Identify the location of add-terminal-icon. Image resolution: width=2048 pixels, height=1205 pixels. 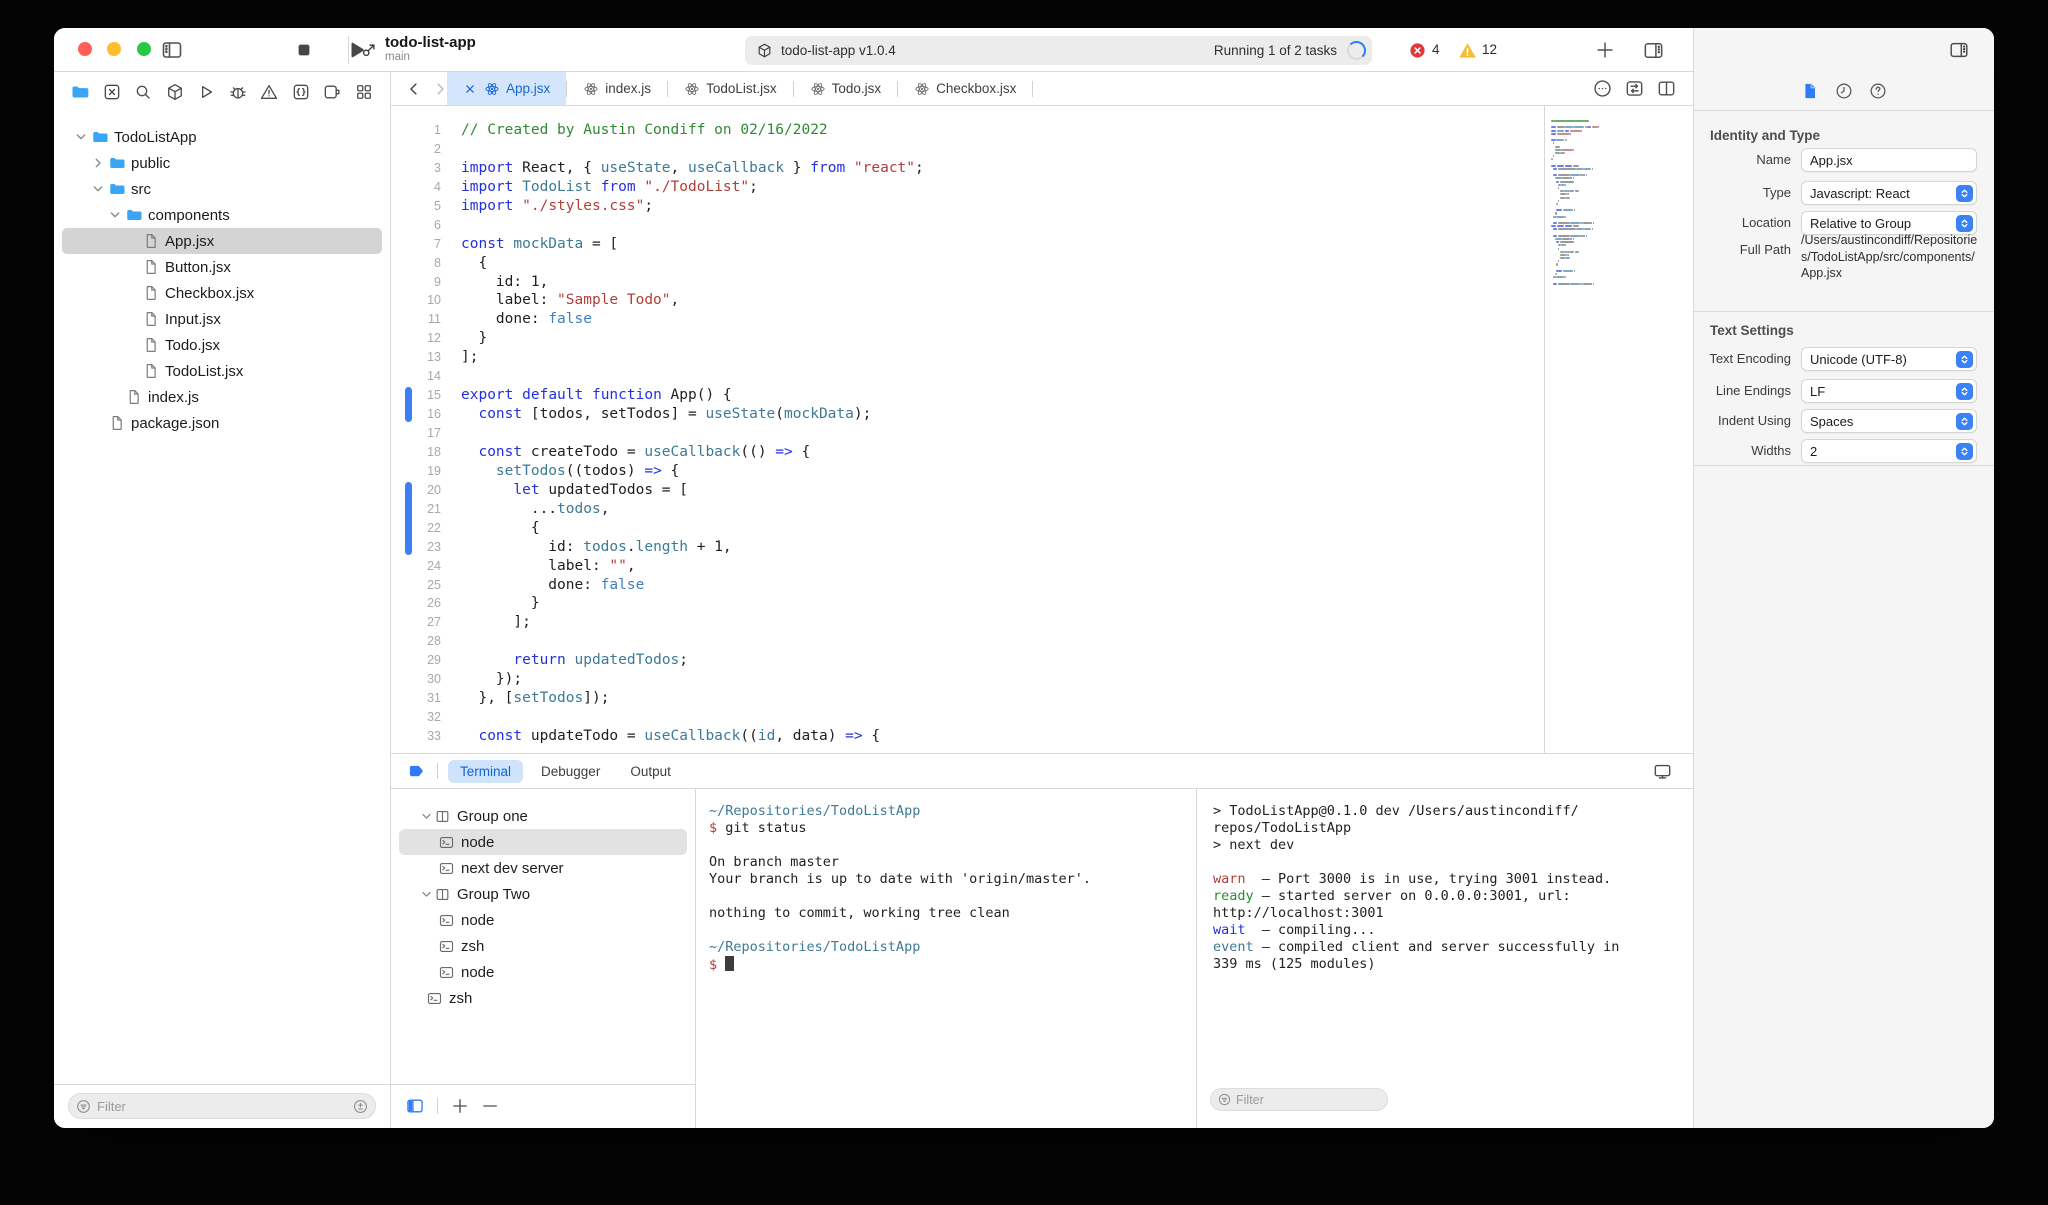
(460, 1106).